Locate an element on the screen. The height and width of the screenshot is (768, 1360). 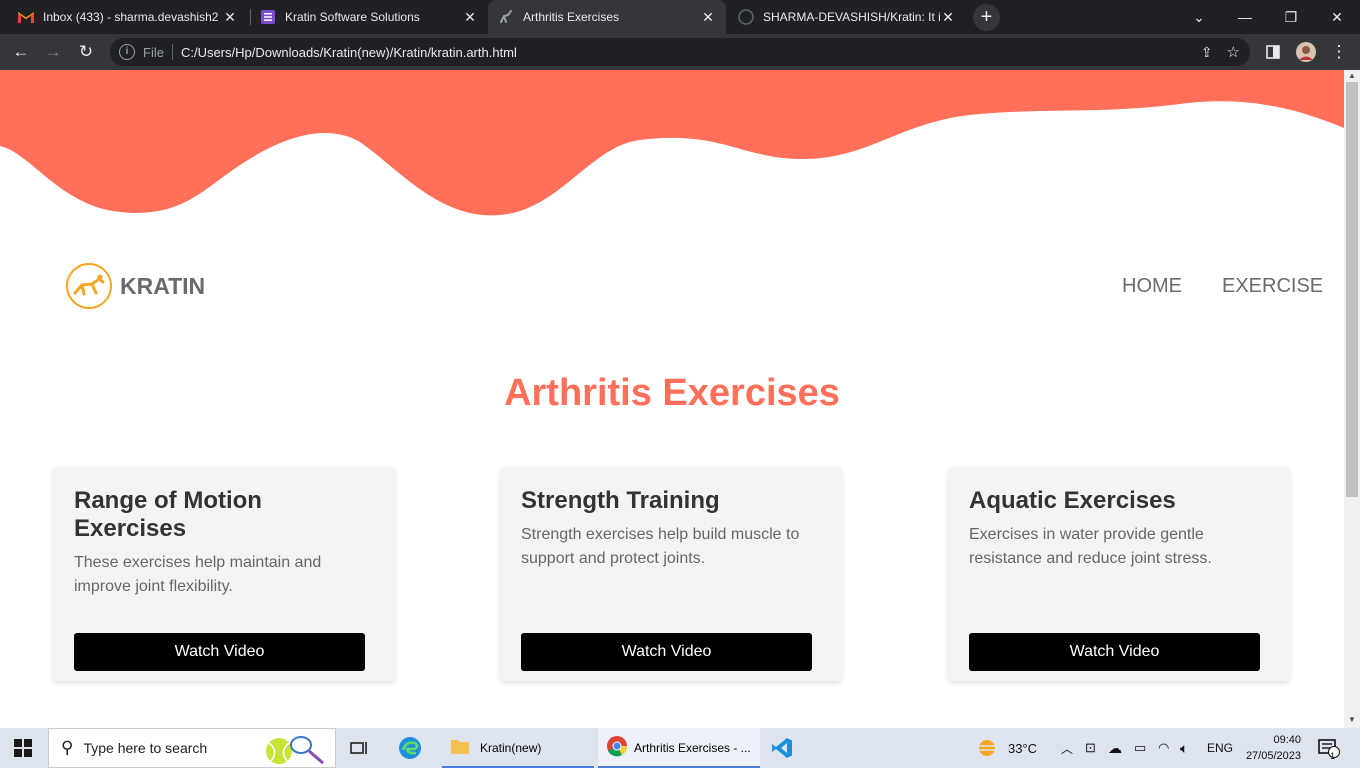
tab-gmail: Inbox (433) - sharma.devashish2 ✕ is located at coordinates (128, 17).